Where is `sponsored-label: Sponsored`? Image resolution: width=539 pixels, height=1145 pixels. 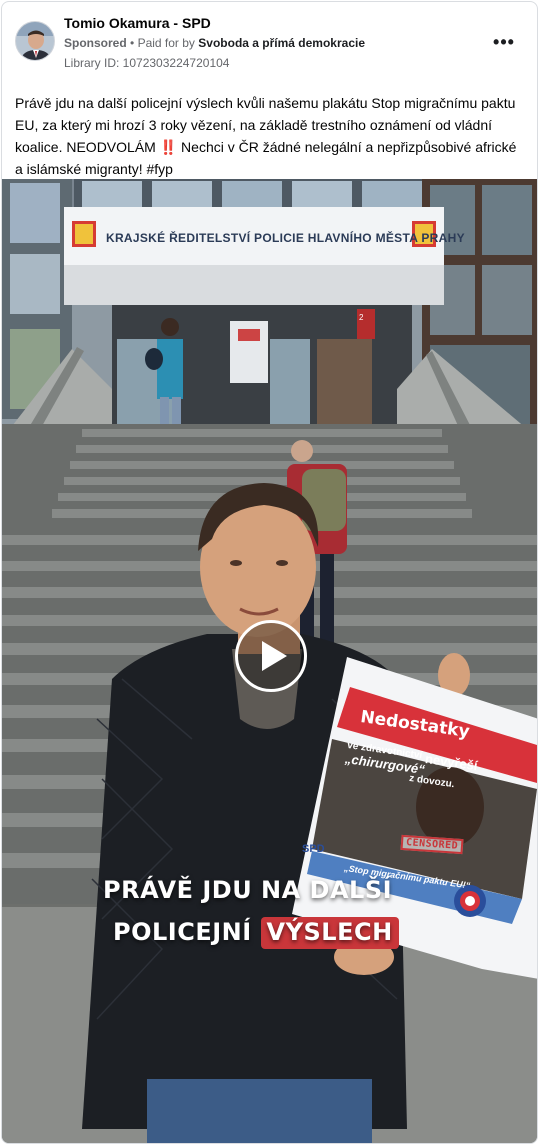
sponsored-label: Sponsored is located at coordinates (95, 43).